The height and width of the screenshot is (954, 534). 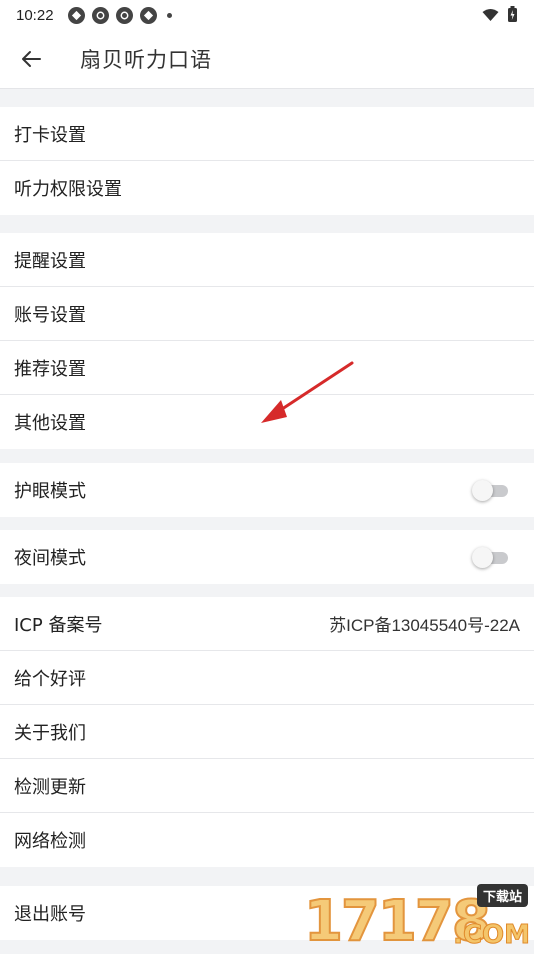 What do you see at coordinates (50, 841) in the screenshot?
I see `setting-label: 网络检测` at bounding box center [50, 841].